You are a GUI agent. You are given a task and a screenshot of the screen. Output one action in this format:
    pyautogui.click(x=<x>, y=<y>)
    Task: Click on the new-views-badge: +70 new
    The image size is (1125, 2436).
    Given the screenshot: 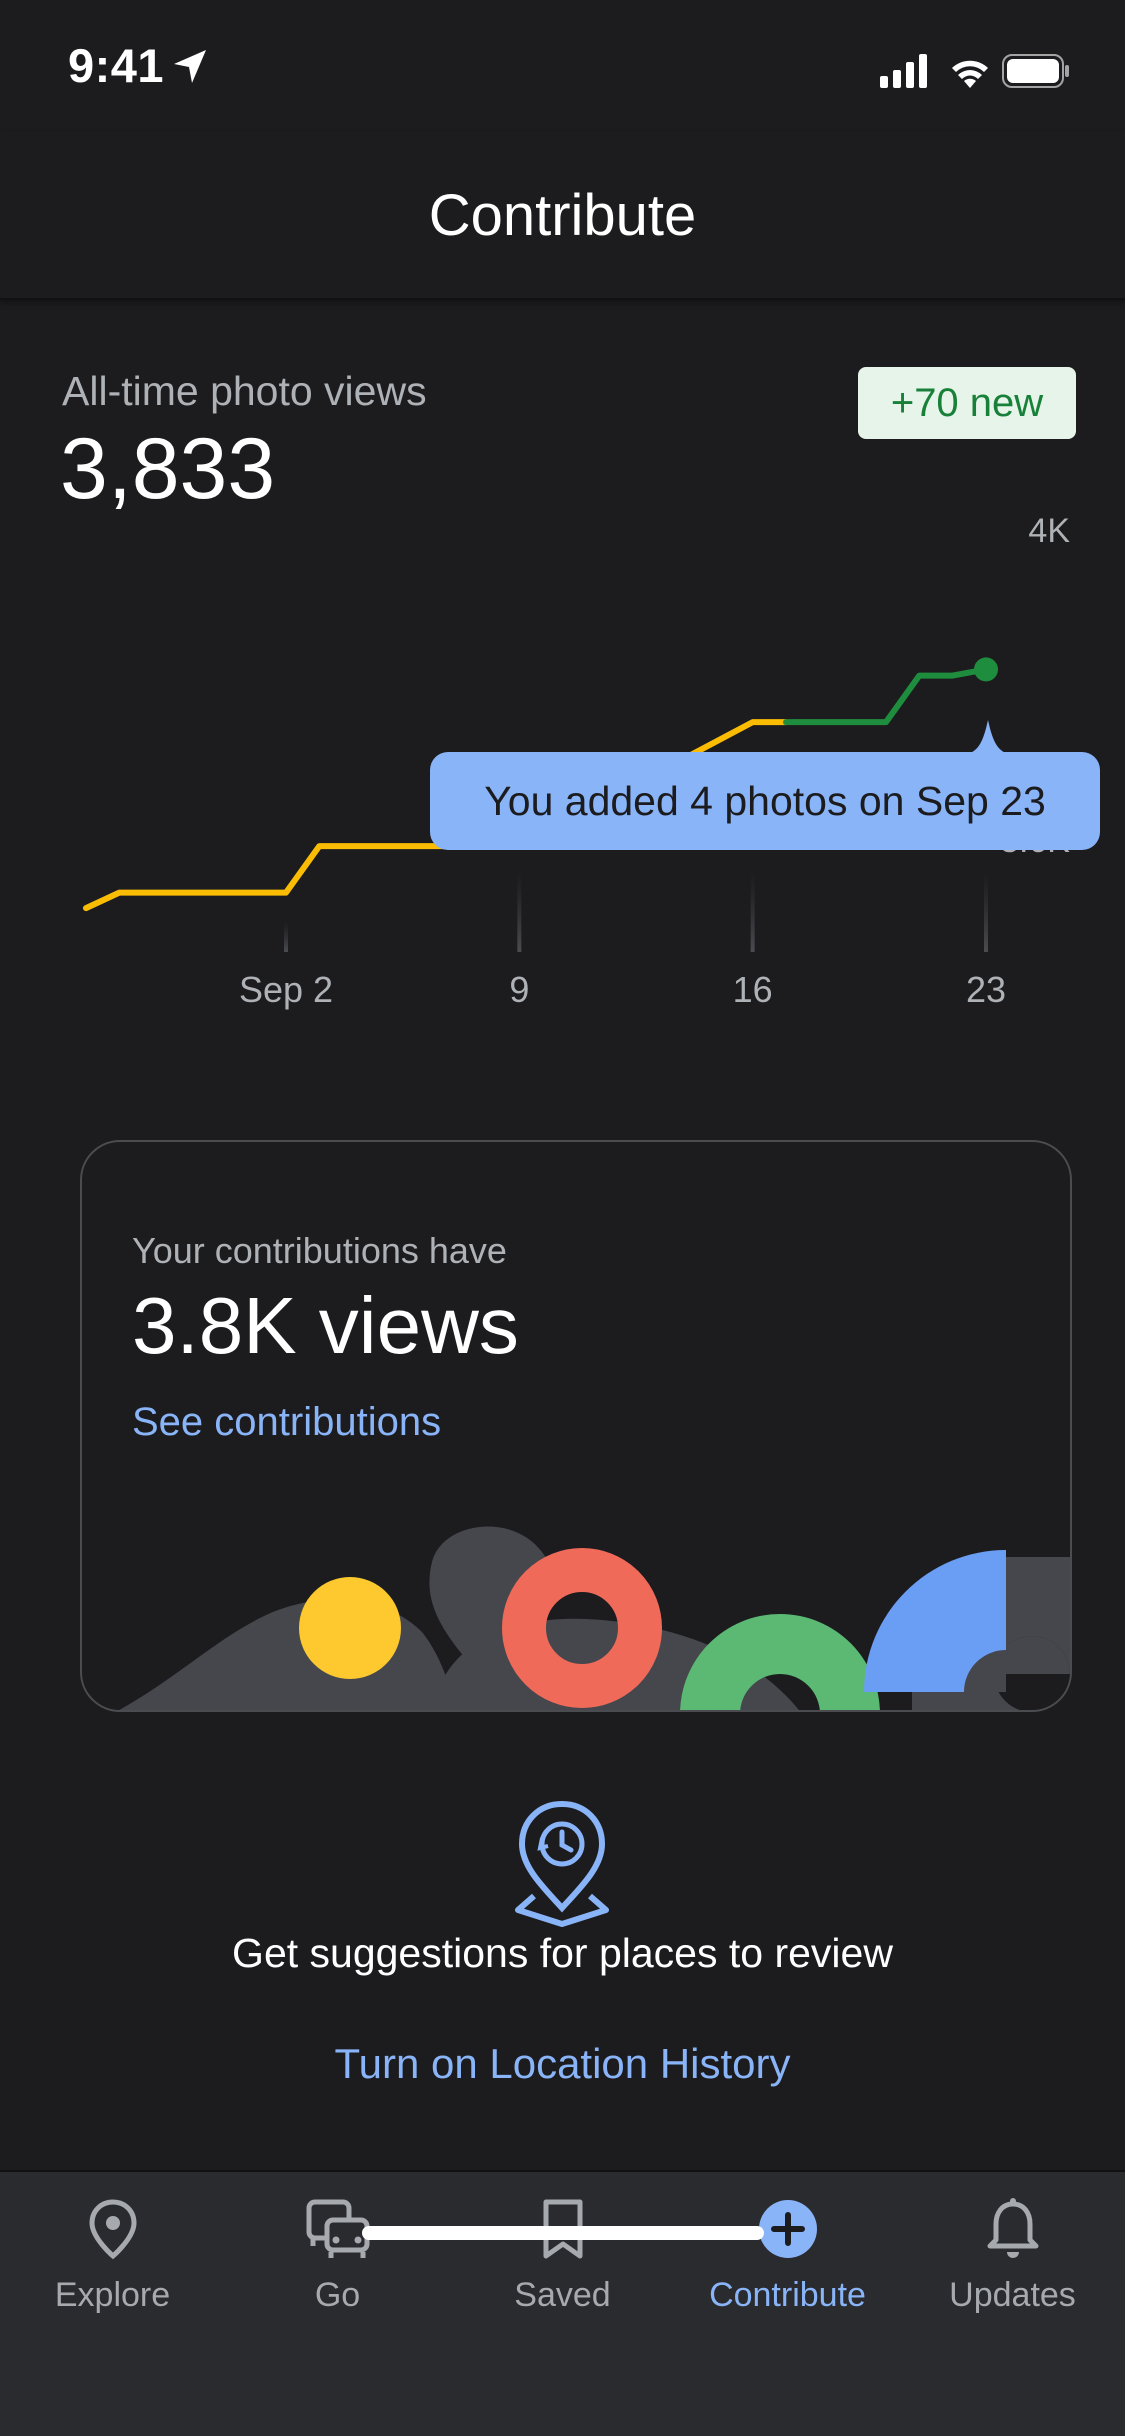 What is the action you would take?
    pyautogui.click(x=967, y=403)
    